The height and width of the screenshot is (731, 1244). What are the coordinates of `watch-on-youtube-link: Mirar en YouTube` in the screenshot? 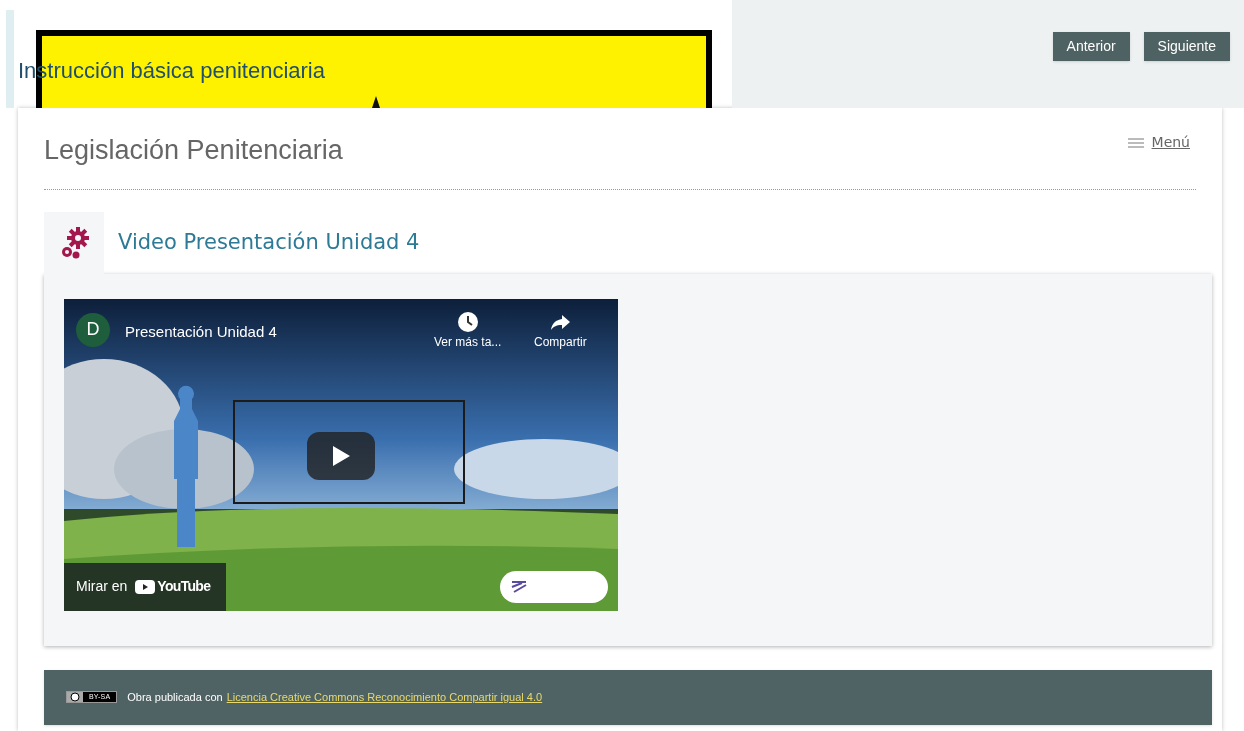 It's located at (145, 586).